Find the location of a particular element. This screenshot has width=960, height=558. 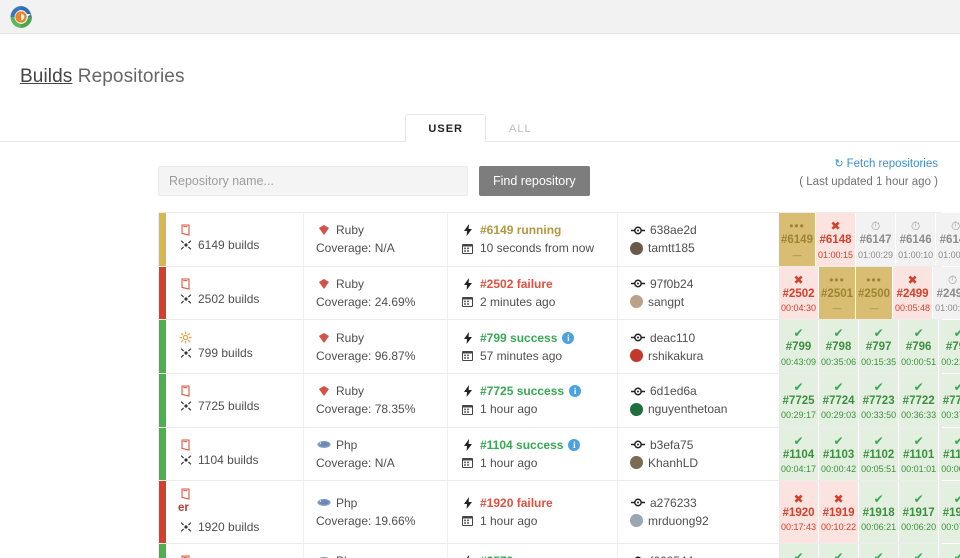

repository-icon is located at coordinates (185, 337).